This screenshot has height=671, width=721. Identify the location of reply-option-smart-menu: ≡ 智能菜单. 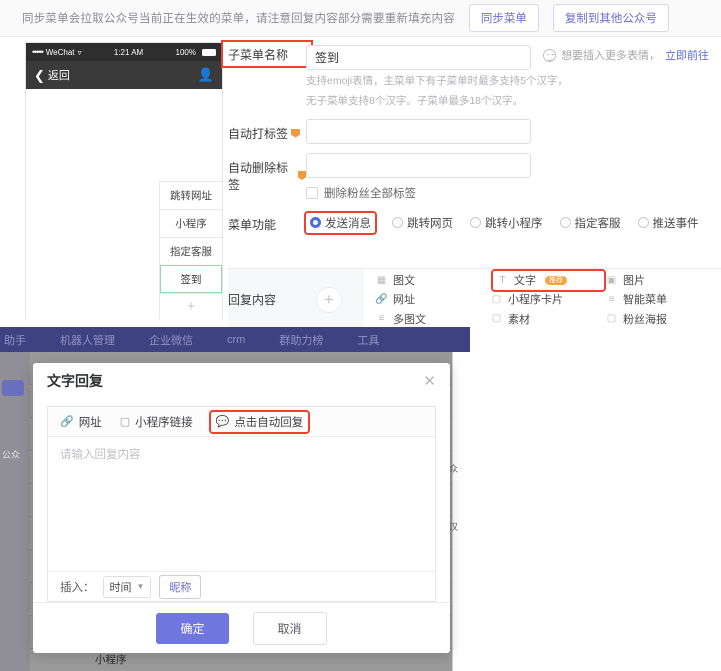
(663, 299).